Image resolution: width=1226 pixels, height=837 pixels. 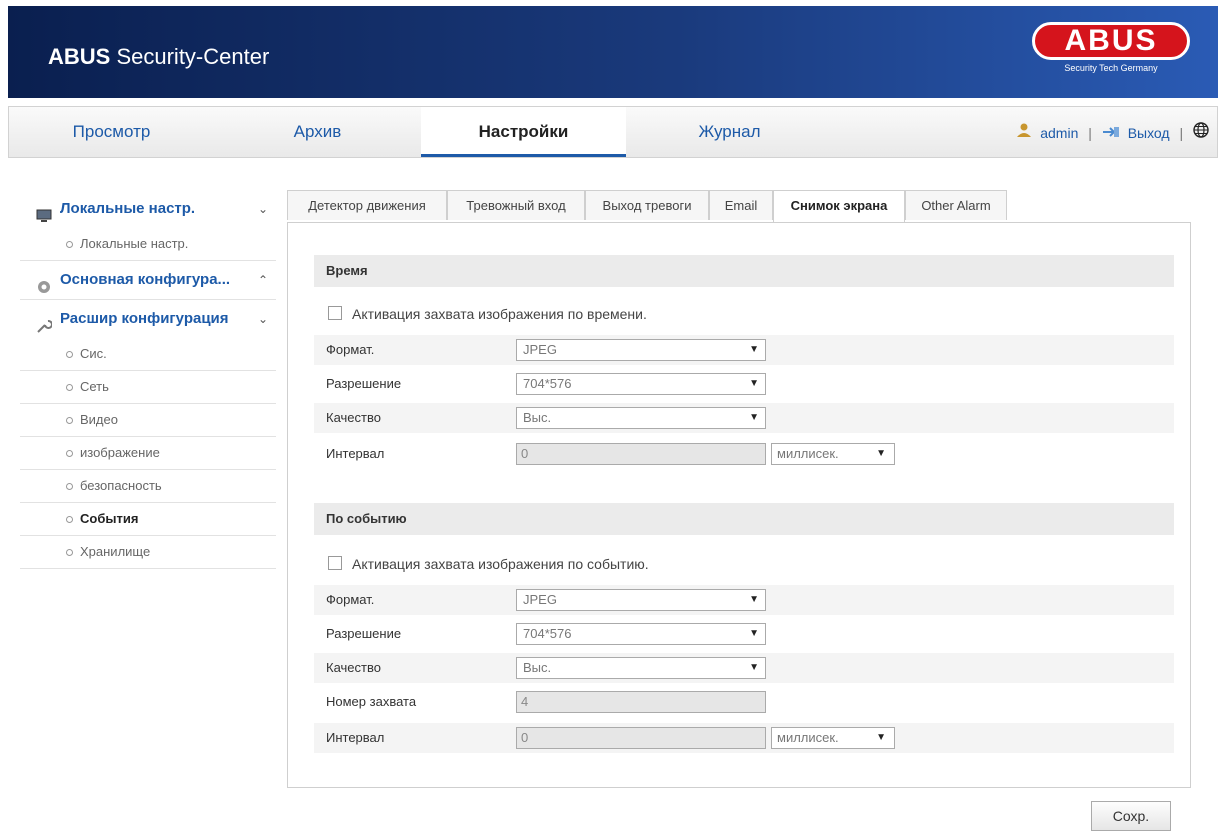 What do you see at coordinates (148, 552) in the screenshot?
I see `sidebar-item-storage: Хранилище` at bounding box center [148, 552].